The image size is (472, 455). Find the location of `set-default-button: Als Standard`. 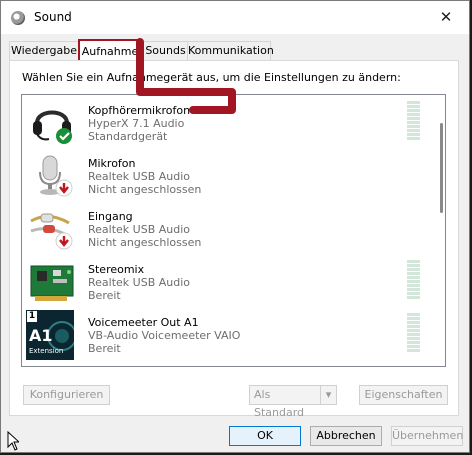

set-default-button: Als Standard is located at coordinates (285, 402).